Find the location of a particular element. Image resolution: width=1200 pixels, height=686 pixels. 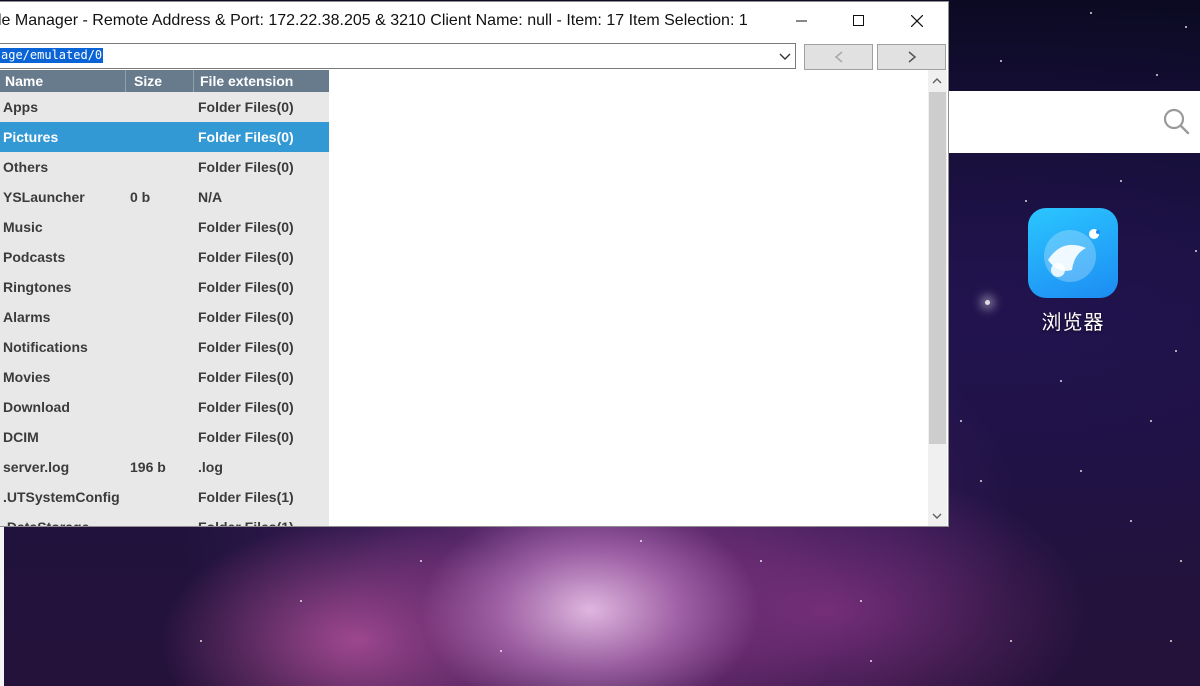

chevron-down-icon is located at coordinates (785, 57).